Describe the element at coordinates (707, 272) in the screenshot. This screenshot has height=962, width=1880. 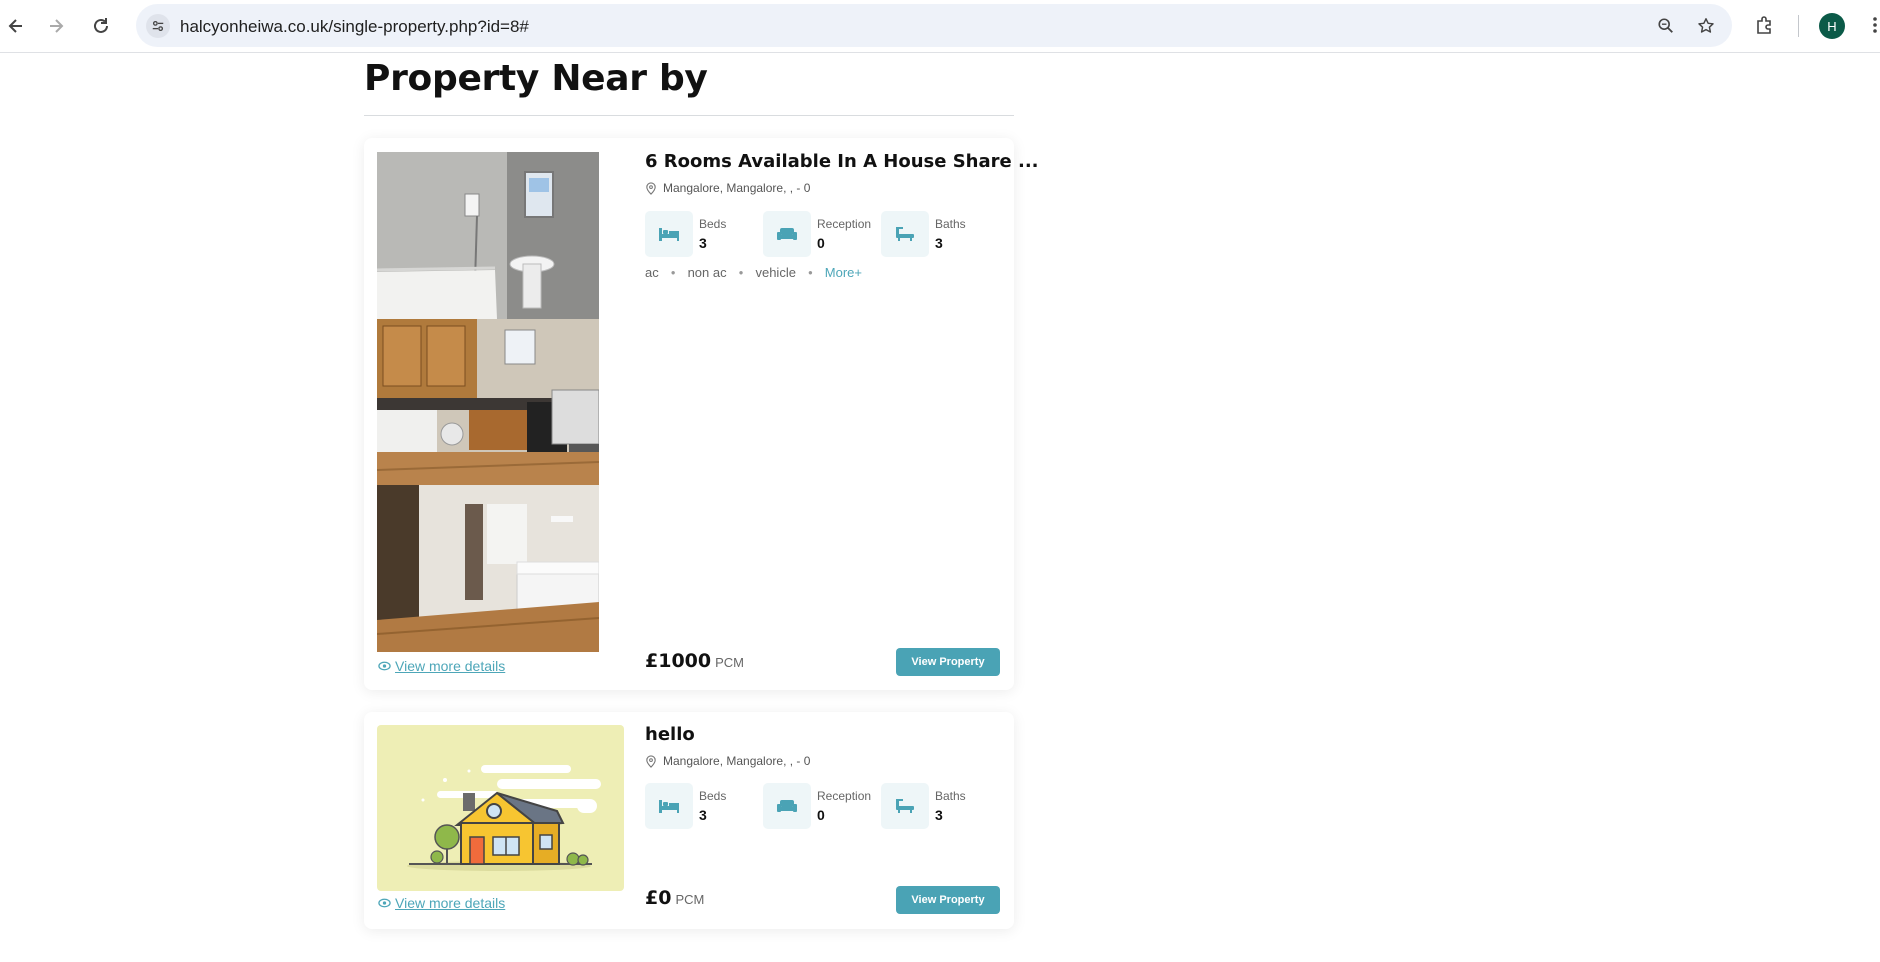
I see `amenity-tag: non ac` at that location.